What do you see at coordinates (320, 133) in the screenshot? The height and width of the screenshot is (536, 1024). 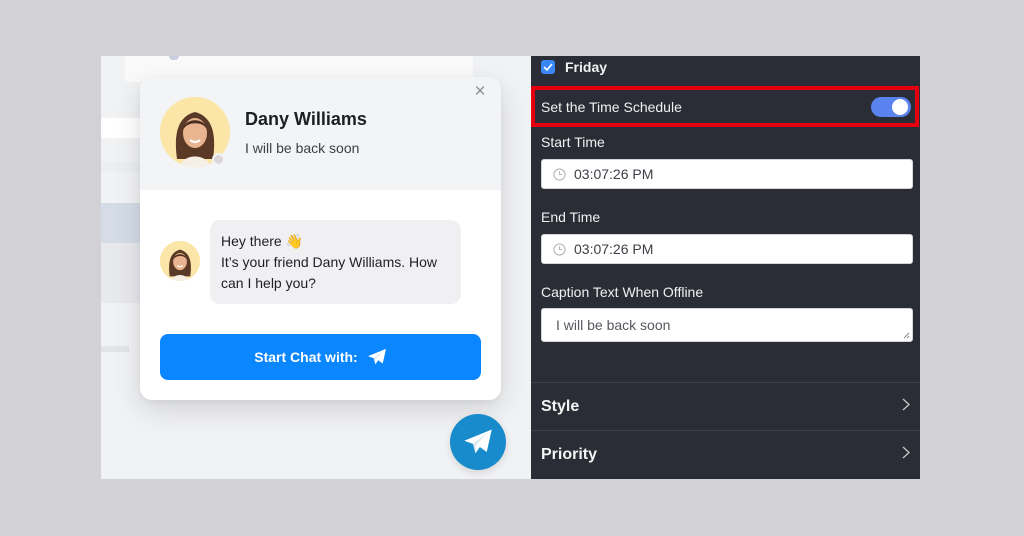 I see `chat-header: × Dany Williams I will be back soon` at bounding box center [320, 133].